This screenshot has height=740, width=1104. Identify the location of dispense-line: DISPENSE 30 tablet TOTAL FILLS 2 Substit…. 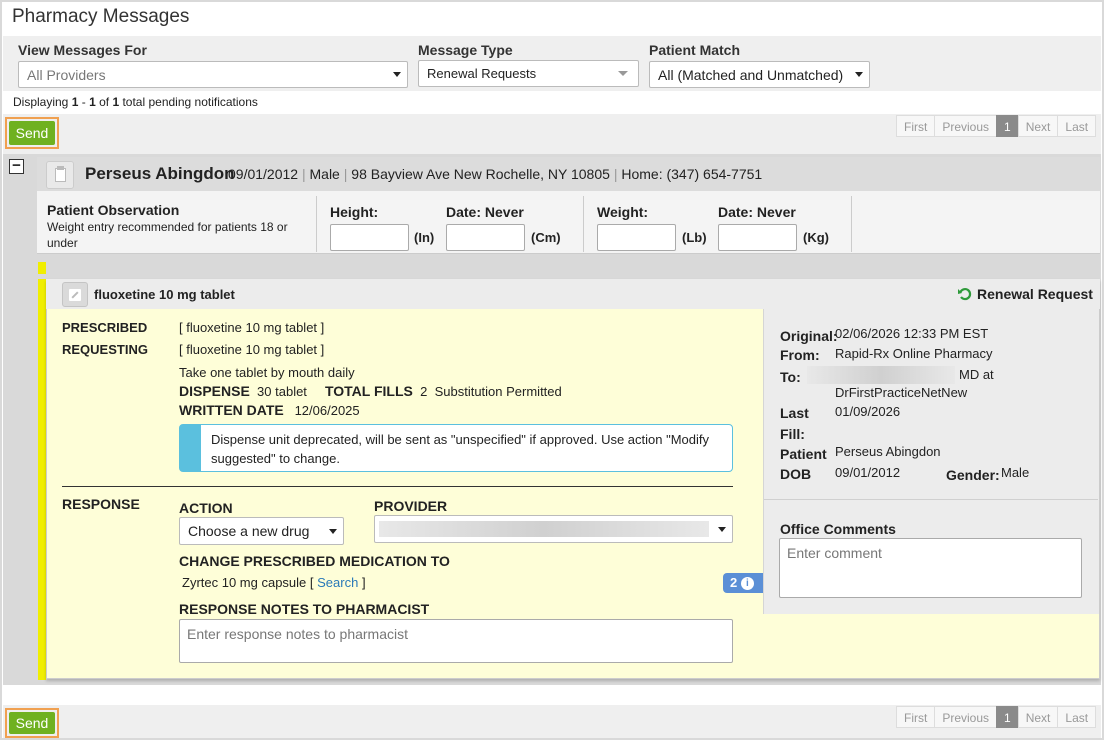
(370, 391).